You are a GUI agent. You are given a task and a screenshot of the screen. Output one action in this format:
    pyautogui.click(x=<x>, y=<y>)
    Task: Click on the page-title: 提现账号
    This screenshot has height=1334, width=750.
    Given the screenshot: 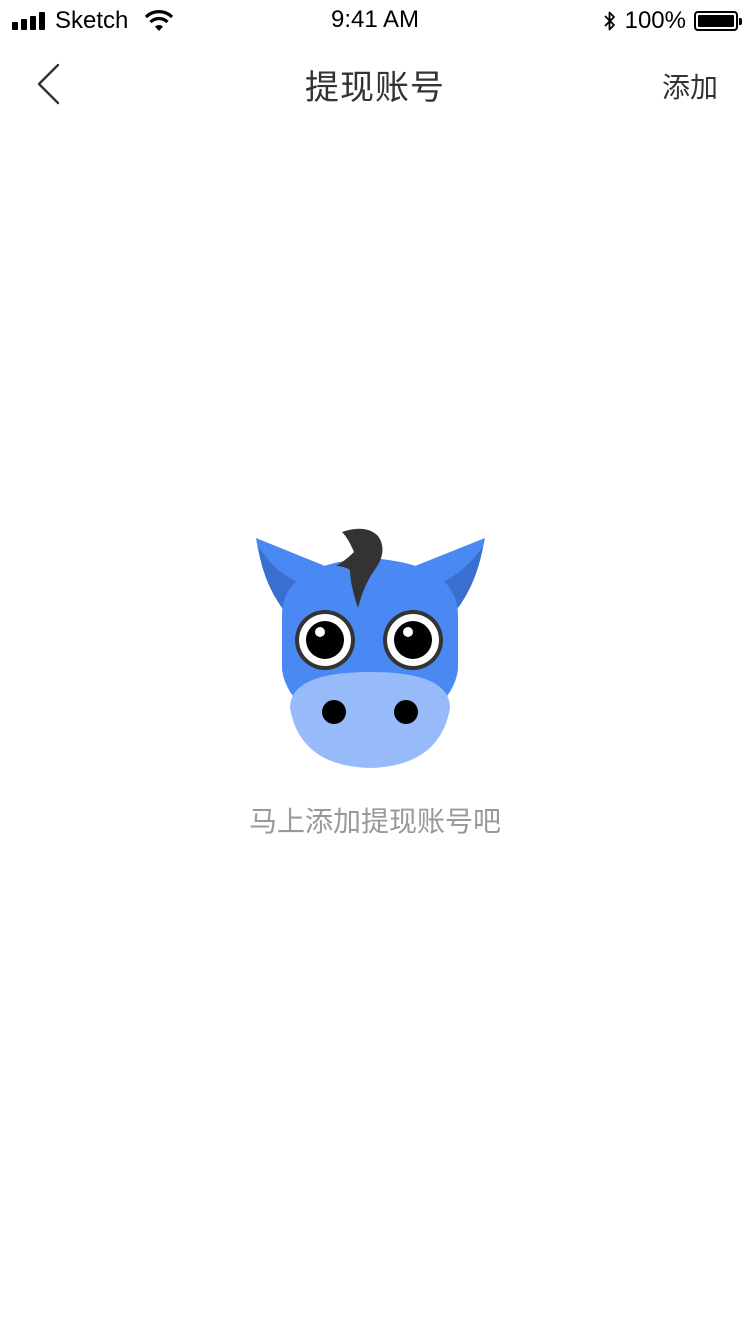 What is the action you would take?
    pyautogui.click(x=375, y=88)
    